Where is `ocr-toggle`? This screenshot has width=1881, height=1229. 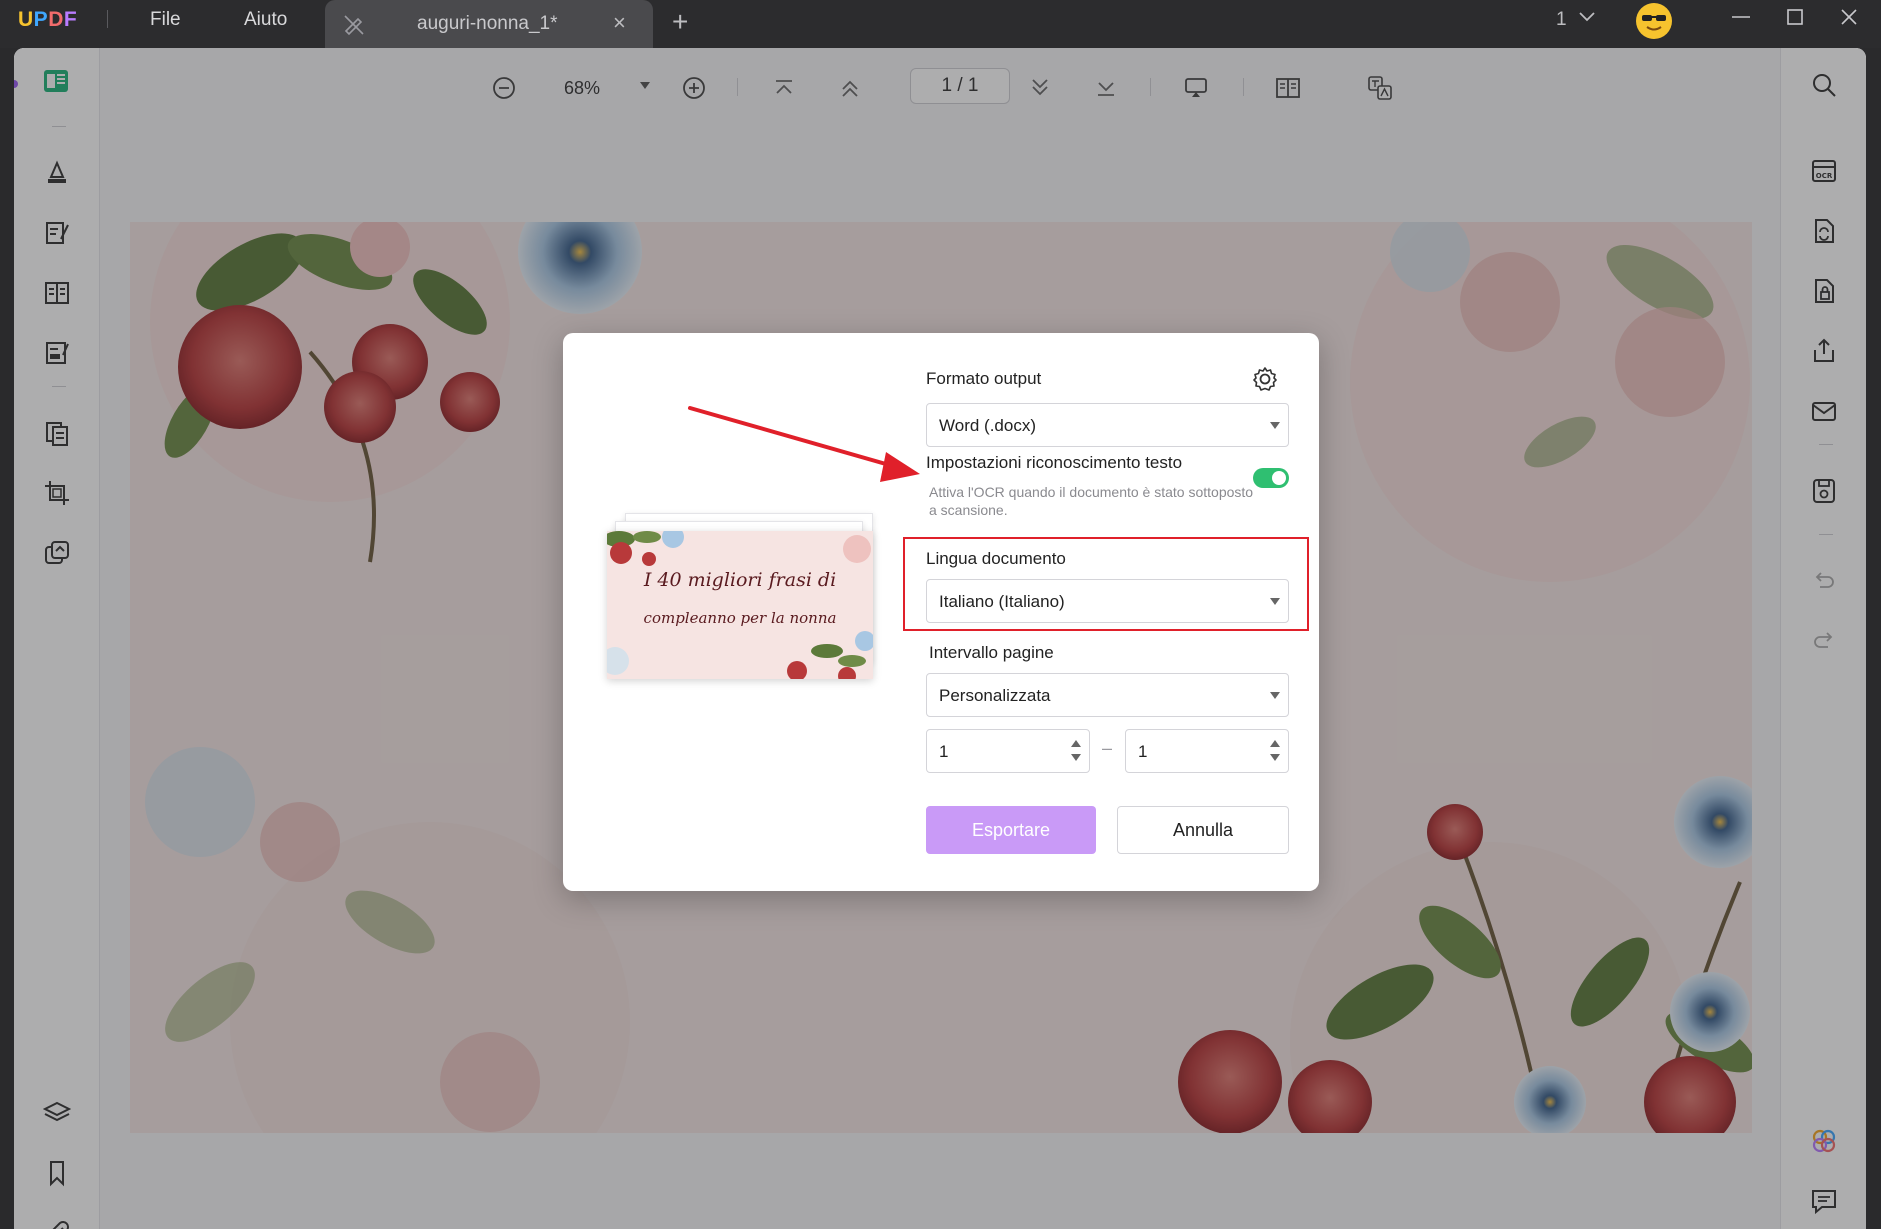
ocr-toggle is located at coordinates (1271, 478).